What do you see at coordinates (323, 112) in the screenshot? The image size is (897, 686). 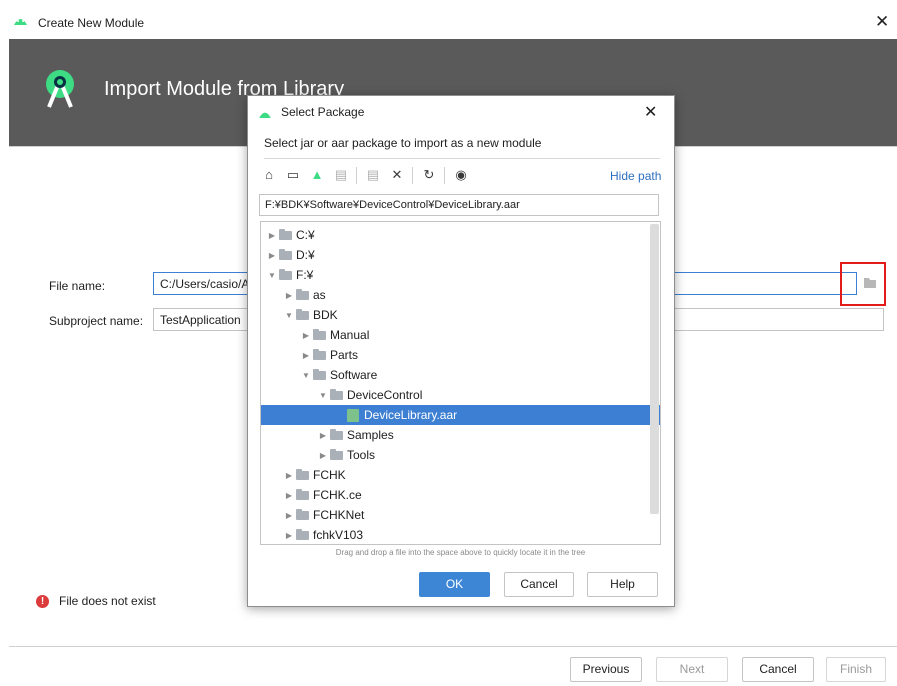 I see `dialog-title: Select Package` at bounding box center [323, 112].